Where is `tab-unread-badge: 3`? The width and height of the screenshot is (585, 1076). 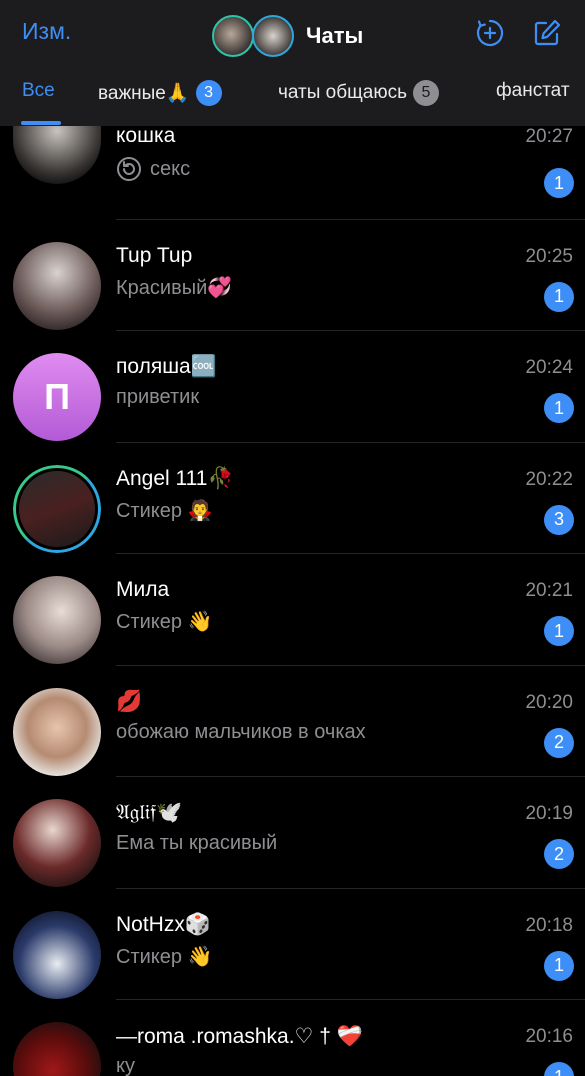 tab-unread-badge: 3 is located at coordinates (208, 93).